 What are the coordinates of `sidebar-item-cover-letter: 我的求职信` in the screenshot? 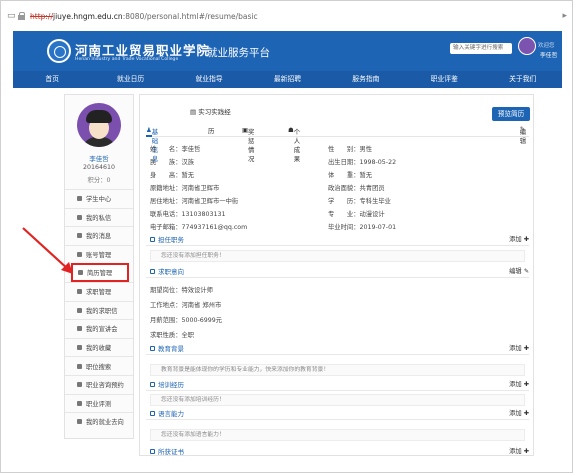 It's located at (99, 310).